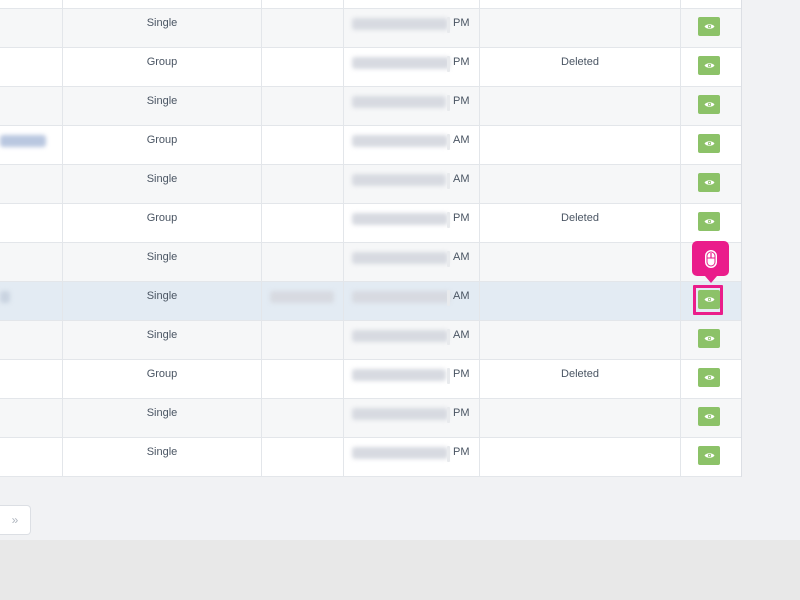 The width and height of the screenshot is (800, 600). Describe the element at coordinates (710, 262) in the screenshot. I see `mouse-icon` at that location.